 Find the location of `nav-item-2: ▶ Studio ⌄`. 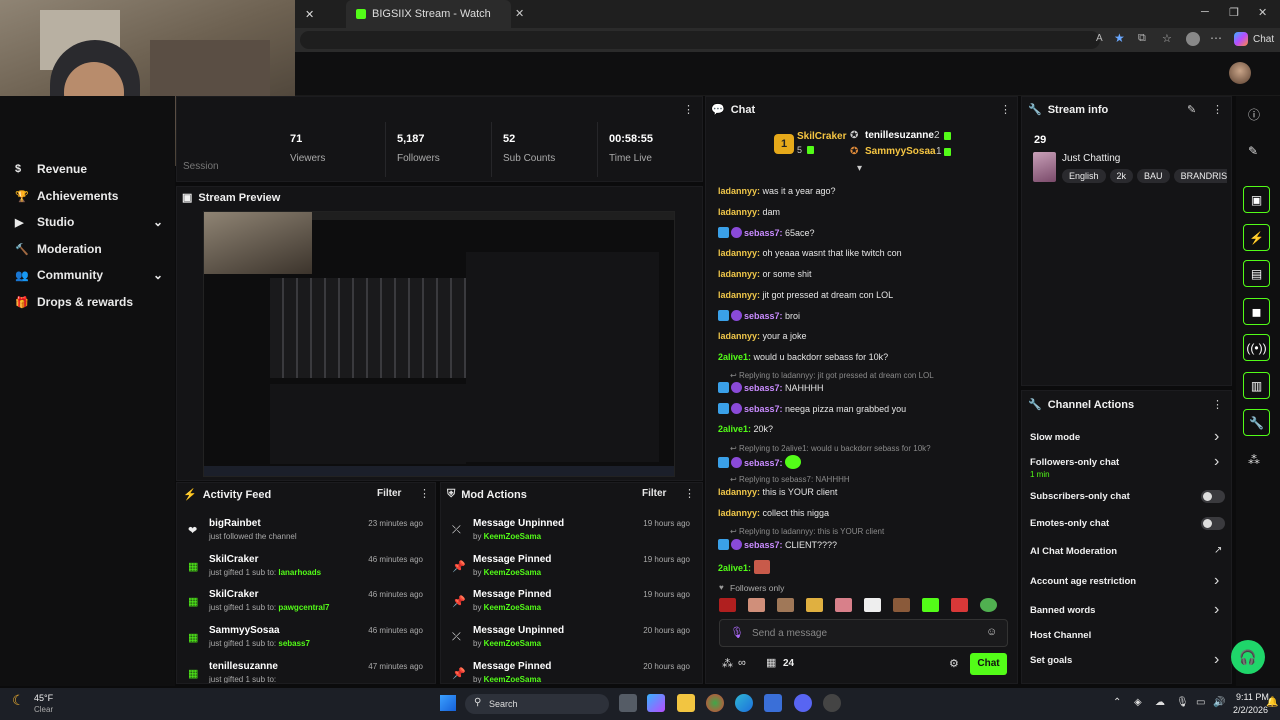

nav-item-2: ▶ Studio ⌄ is located at coordinates (89, 222).